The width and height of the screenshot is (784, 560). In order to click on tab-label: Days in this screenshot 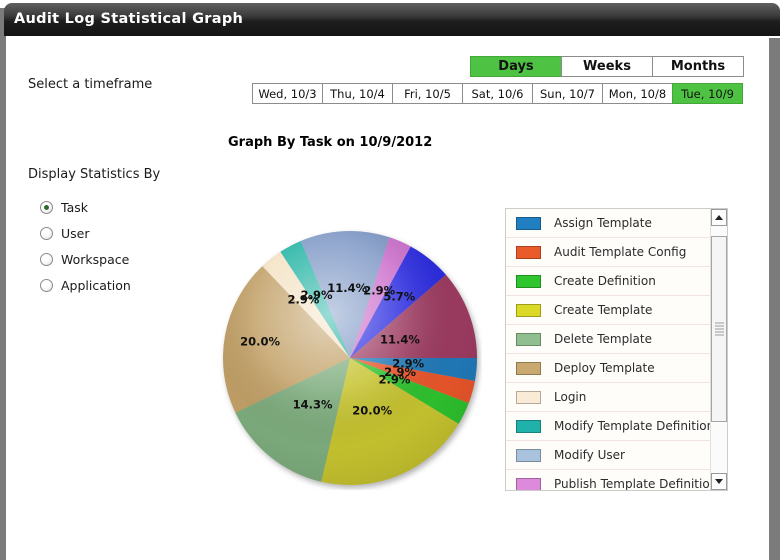, I will do `click(516, 66)`.